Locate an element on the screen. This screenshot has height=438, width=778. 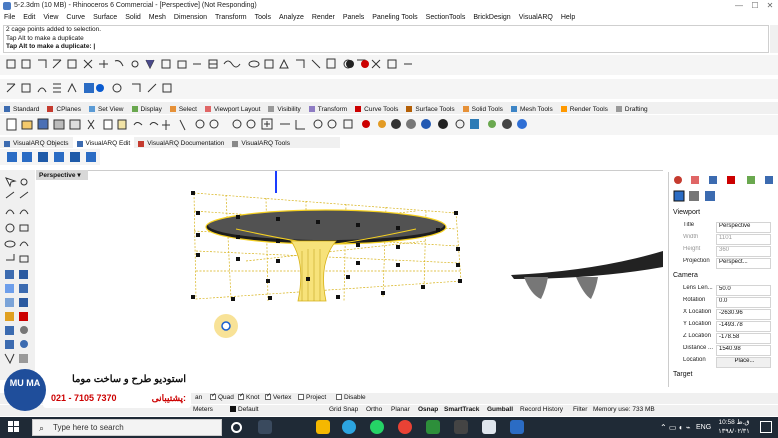
tab-solid-tools: Solid Tools is located at coordinates (483, 108).